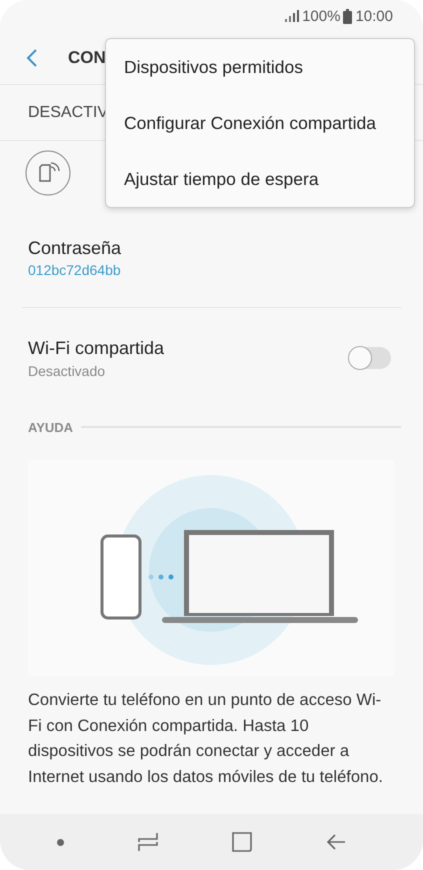 This screenshot has width=423, height=870. What do you see at coordinates (205, 739) in the screenshot?
I see `help-text: Convierte tu teléfono en un punto de acceso Wi-Fi con Conexión compartida. Hasta 10 dispositivos se podrán conectar y acceder a Internet usando los datos móviles de tu teléfono.` at bounding box center [205, 739].